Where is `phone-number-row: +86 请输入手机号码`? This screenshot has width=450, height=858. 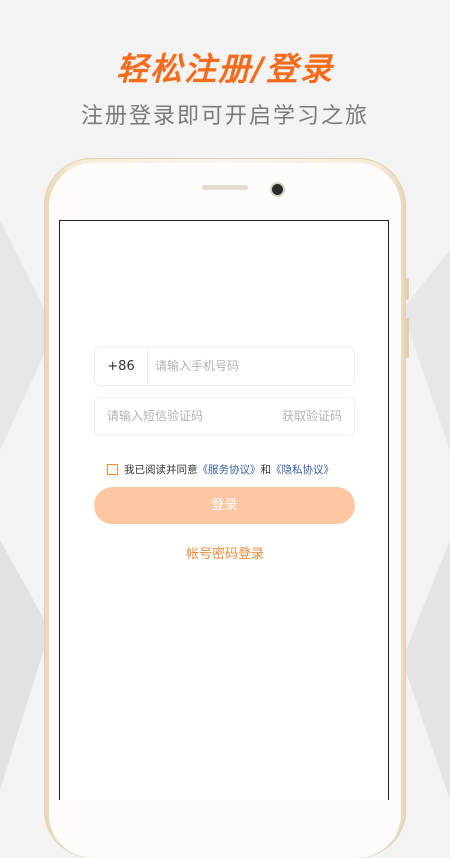 phone-number-row: +86 请输入手机号码 is located at coordinates (224, 366).